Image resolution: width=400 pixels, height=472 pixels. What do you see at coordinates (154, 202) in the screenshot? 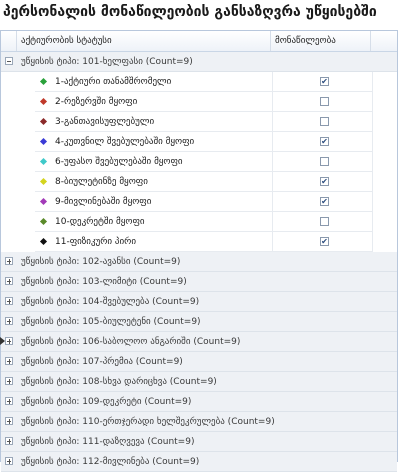
I see `status-cell: 9-მივლინებაში მყოფი` at bounding box center [154, 202].